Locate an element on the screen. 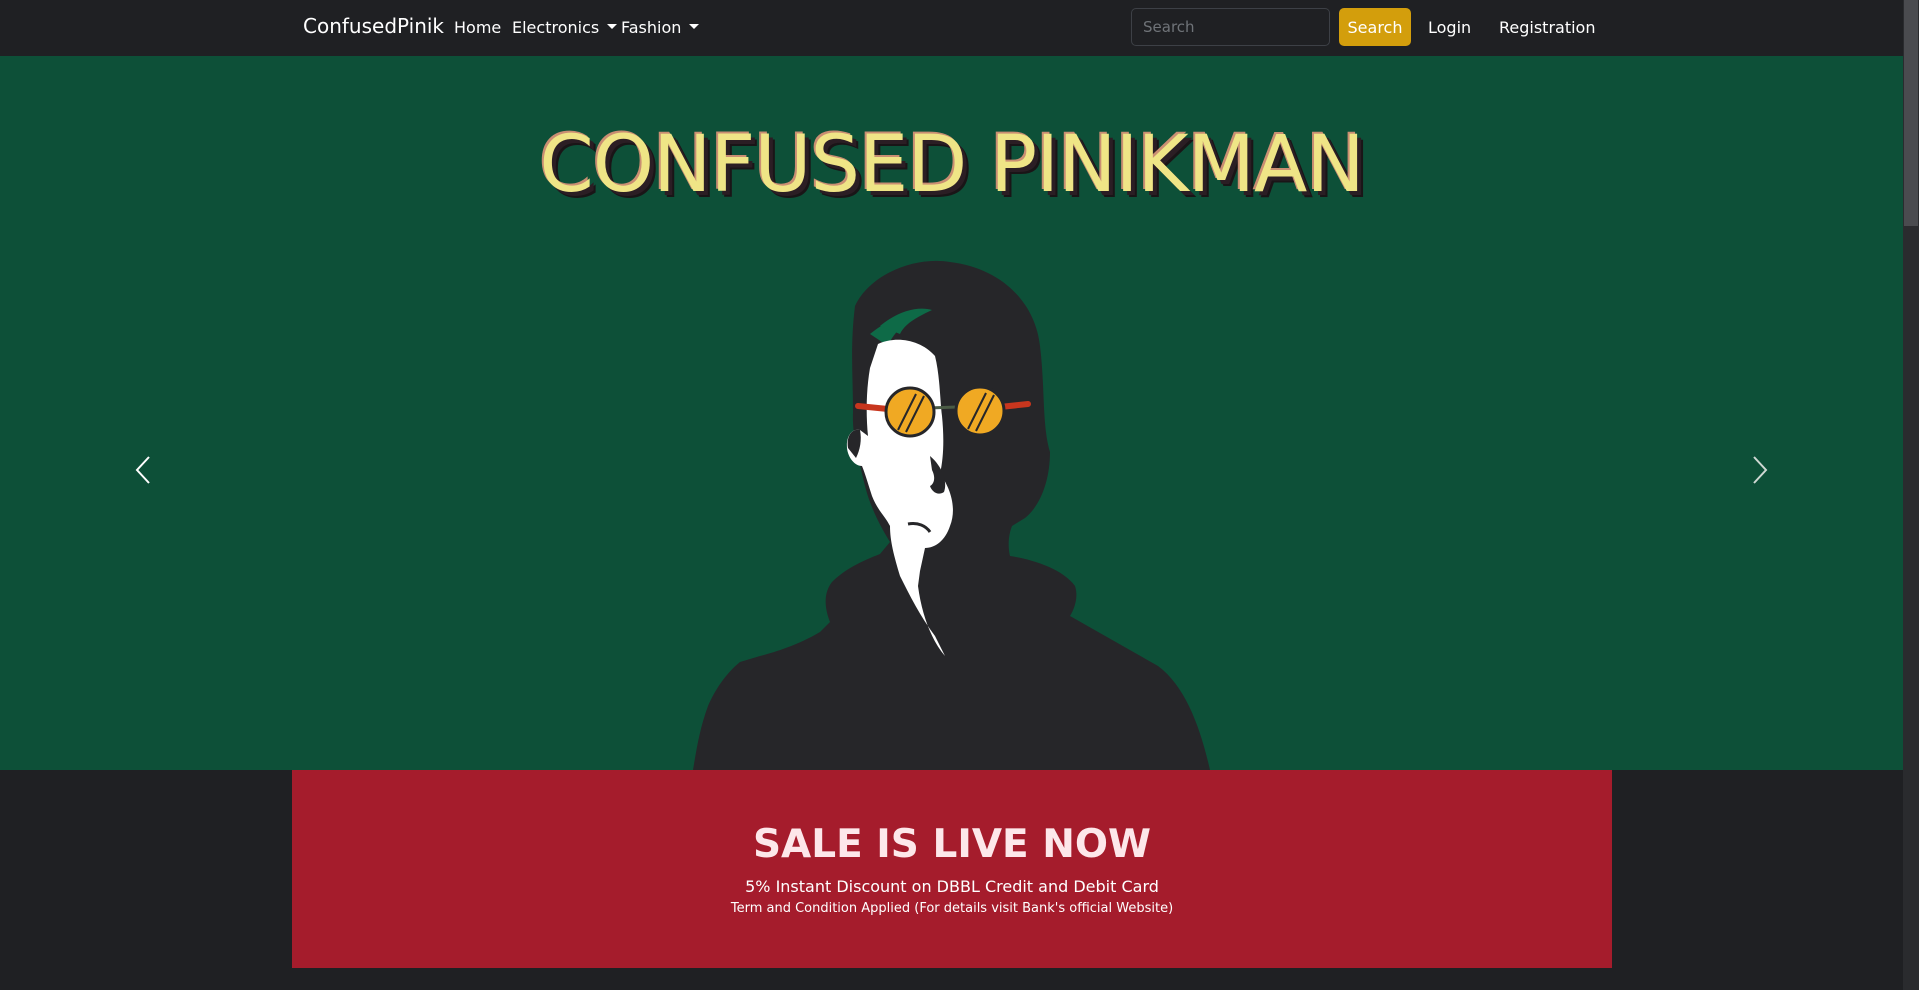  nav-electronics-dropdown: Electronics is located at coordinates (565, 27).